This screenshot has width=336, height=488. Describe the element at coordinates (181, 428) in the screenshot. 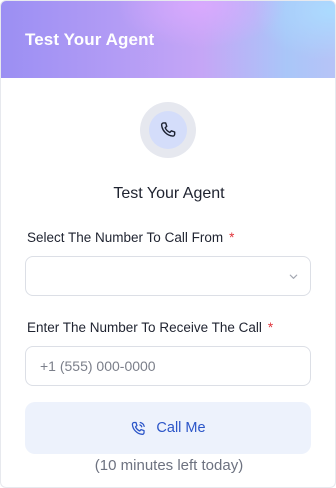

I see `call-me-label: Call Me` at that location.